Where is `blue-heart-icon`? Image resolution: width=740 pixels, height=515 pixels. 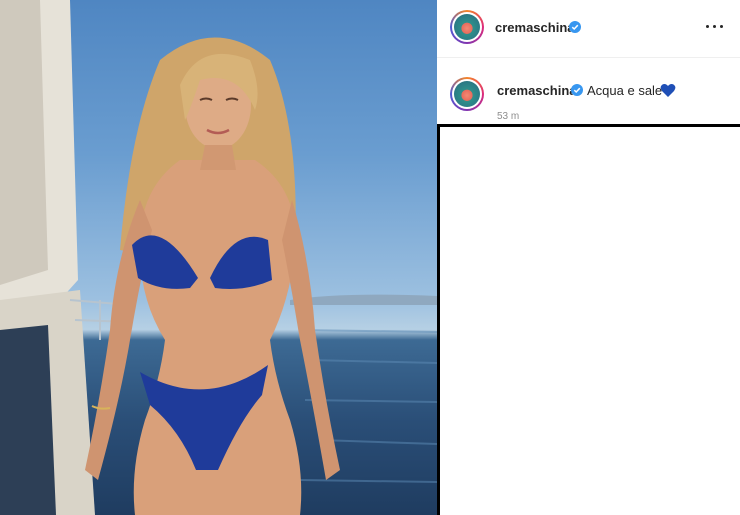 blue-heart-icon is located at coordinates (668, 90).